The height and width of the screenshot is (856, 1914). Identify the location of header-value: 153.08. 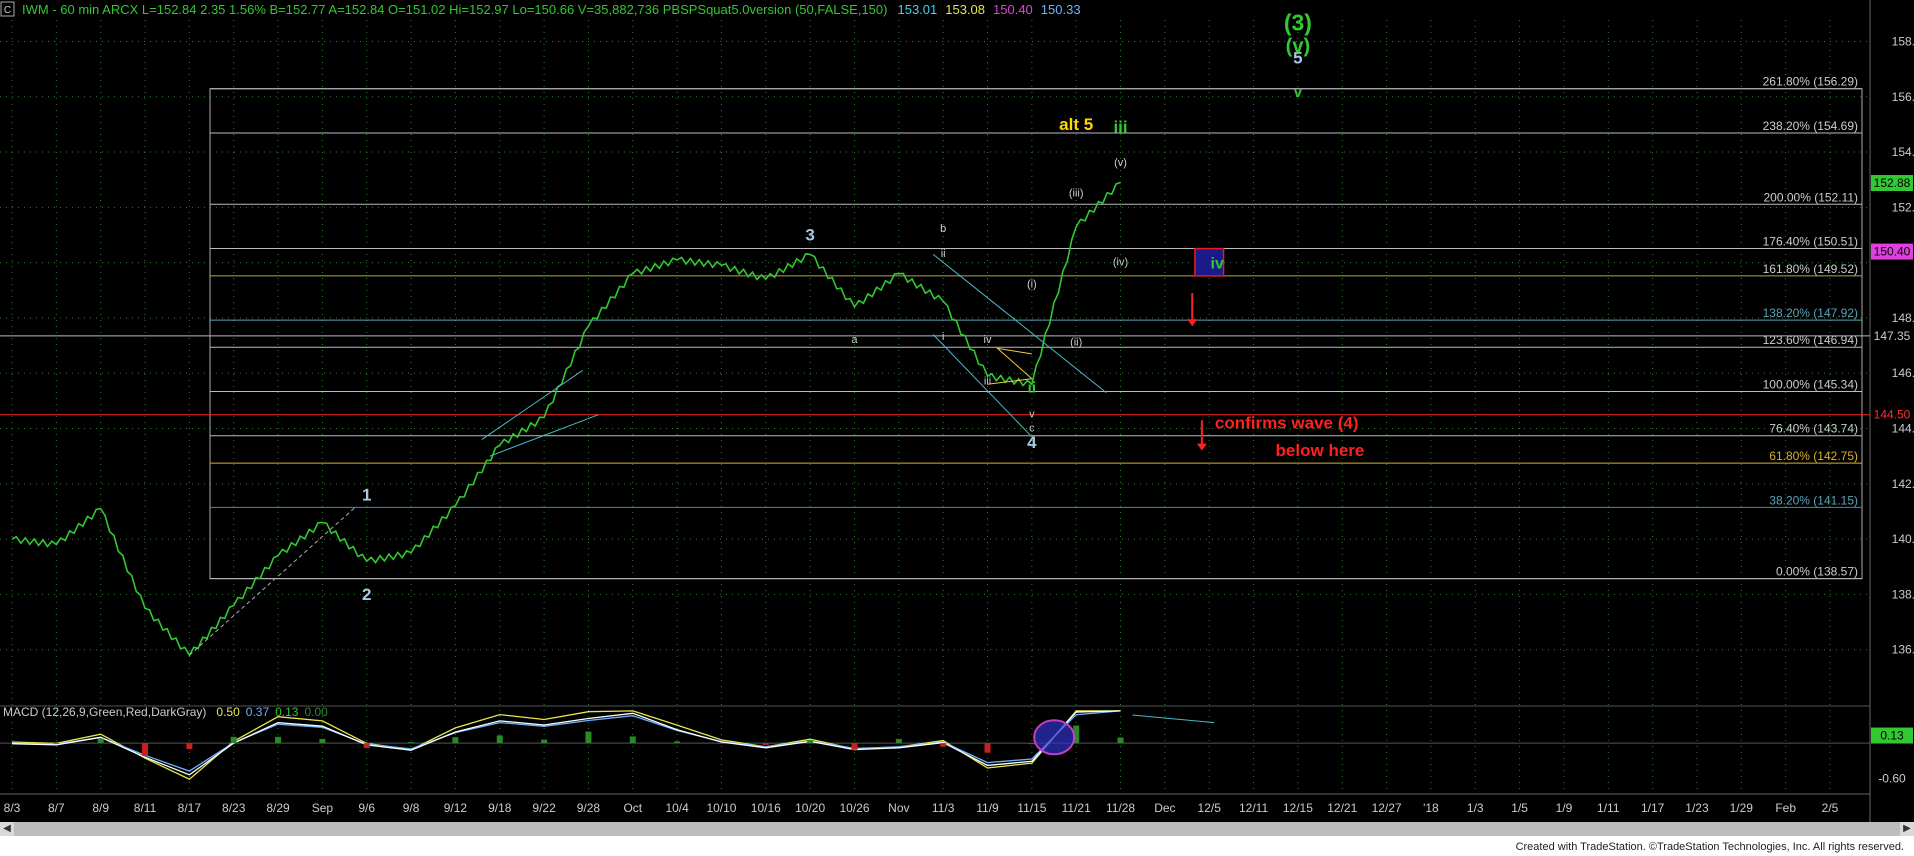
(965, 9).